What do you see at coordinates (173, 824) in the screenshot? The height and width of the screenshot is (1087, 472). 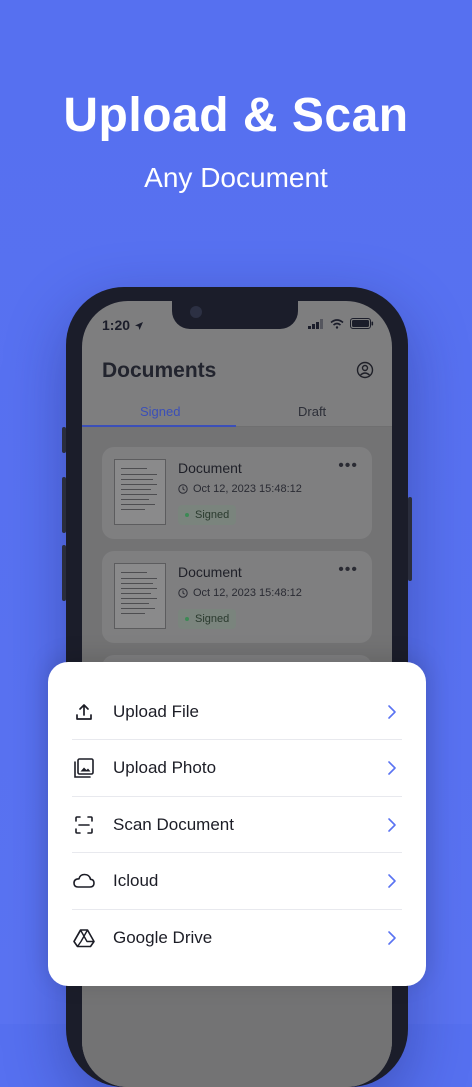 I see `menu-item-label: Scan Document` at bounding box center [173, 824].